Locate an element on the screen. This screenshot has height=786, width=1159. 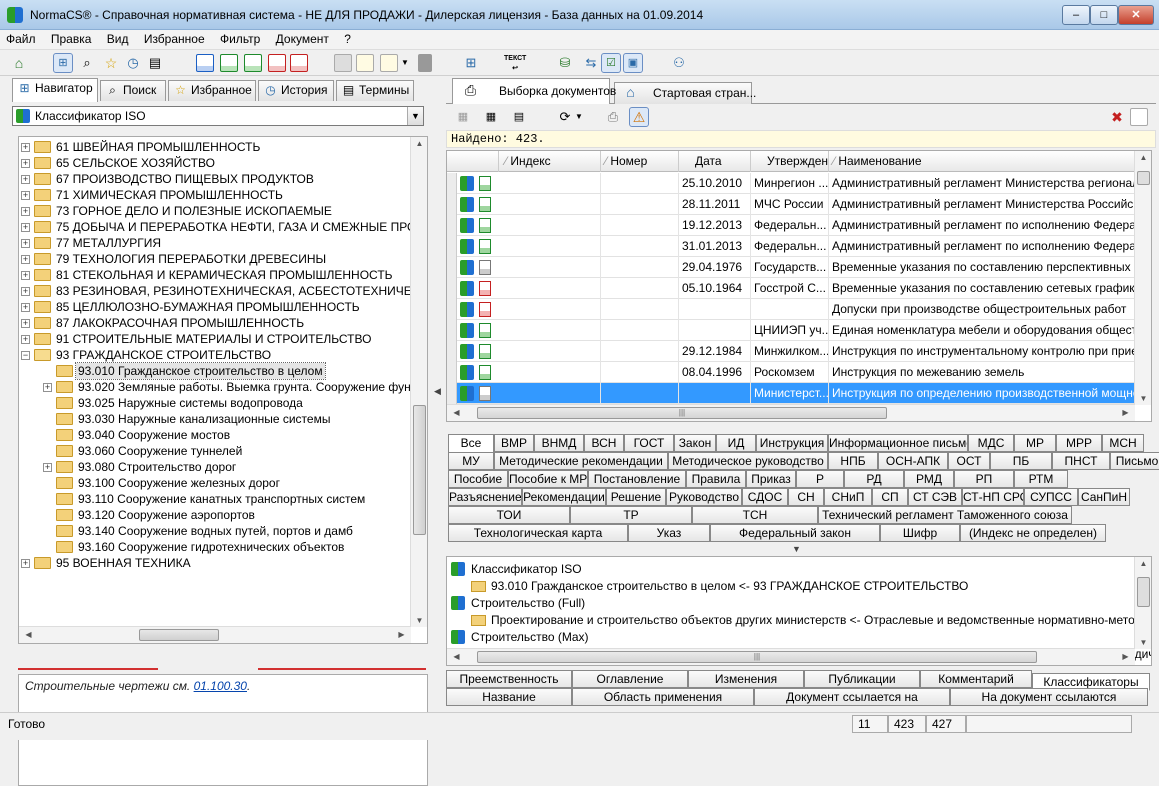
doc-type-tab: ТР is located at coordinates (631, 515).